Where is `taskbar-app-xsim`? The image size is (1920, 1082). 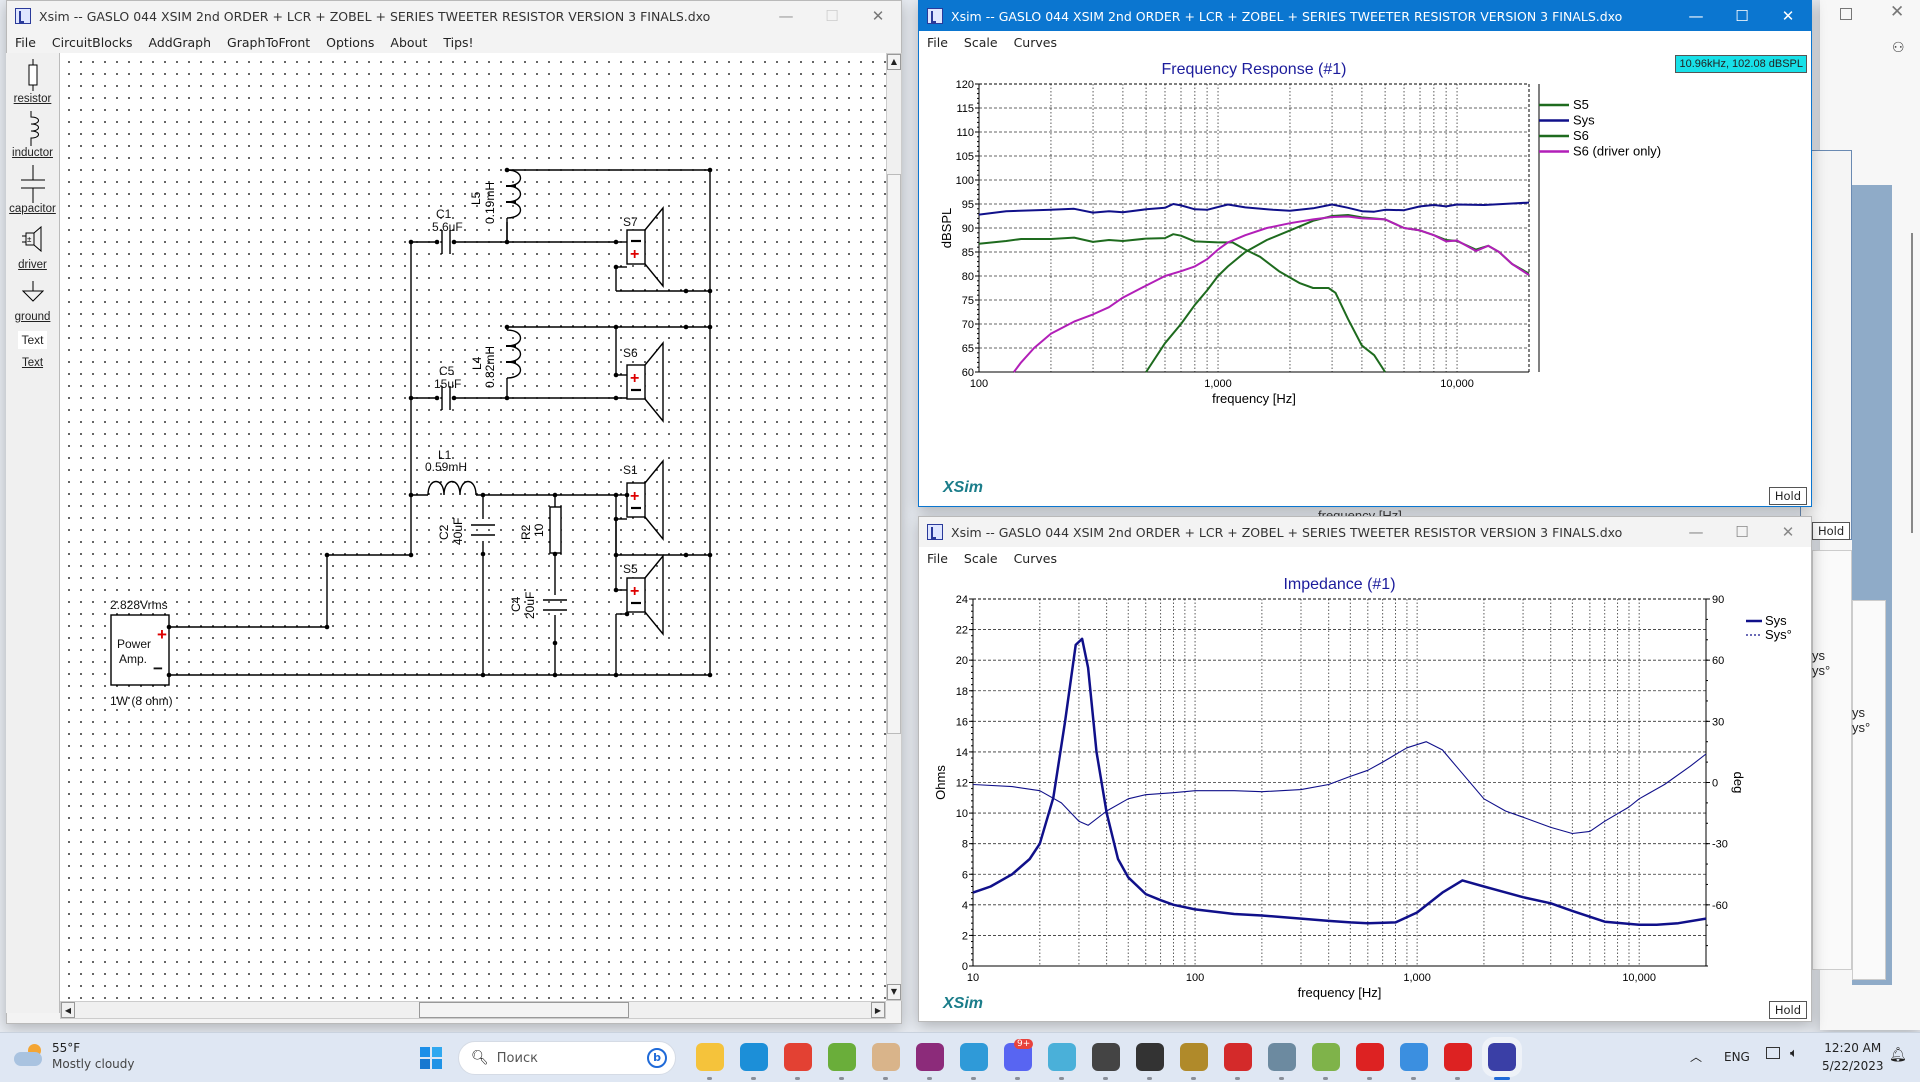
taskbar-app-xsim is located at coordinates (1502, 1057).